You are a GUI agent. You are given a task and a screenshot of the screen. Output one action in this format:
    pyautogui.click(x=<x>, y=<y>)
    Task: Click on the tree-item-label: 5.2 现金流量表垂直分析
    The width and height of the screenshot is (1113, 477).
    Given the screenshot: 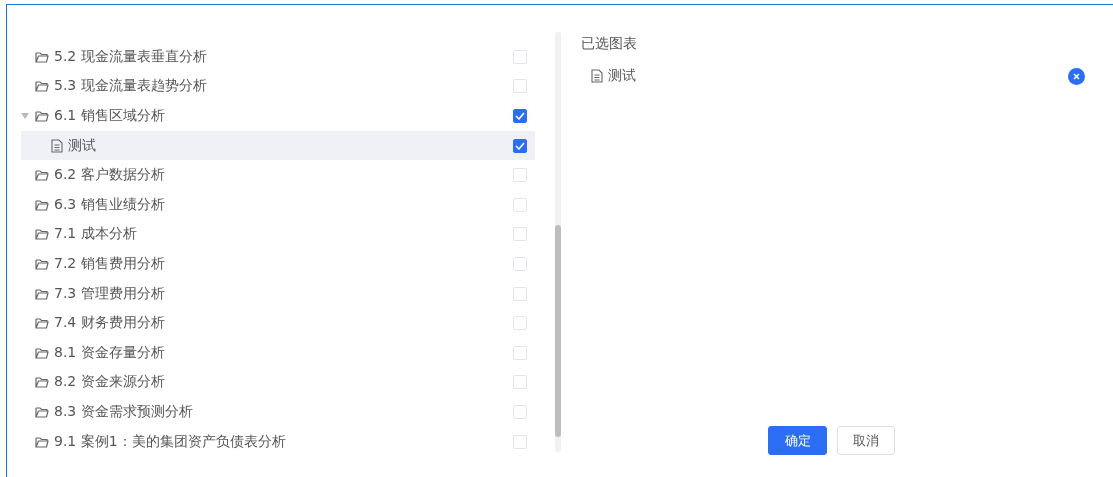 What is the action you would take?
    pyautogui.click(x=131, y=56)
    